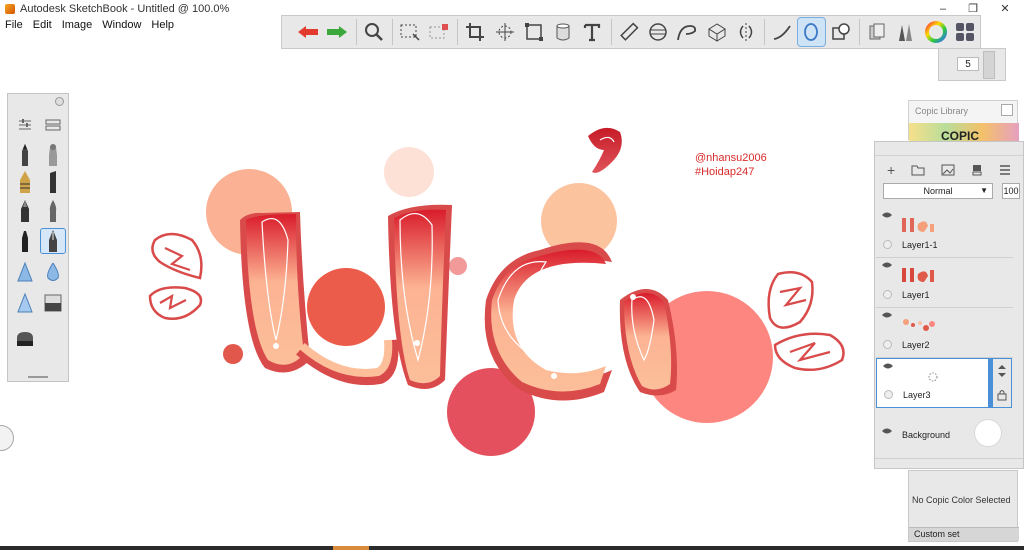 The width and height of the screenshot is (1024, 550). I want to click on copic-library-panel: Copic Library COPIC, so click(963, 121).